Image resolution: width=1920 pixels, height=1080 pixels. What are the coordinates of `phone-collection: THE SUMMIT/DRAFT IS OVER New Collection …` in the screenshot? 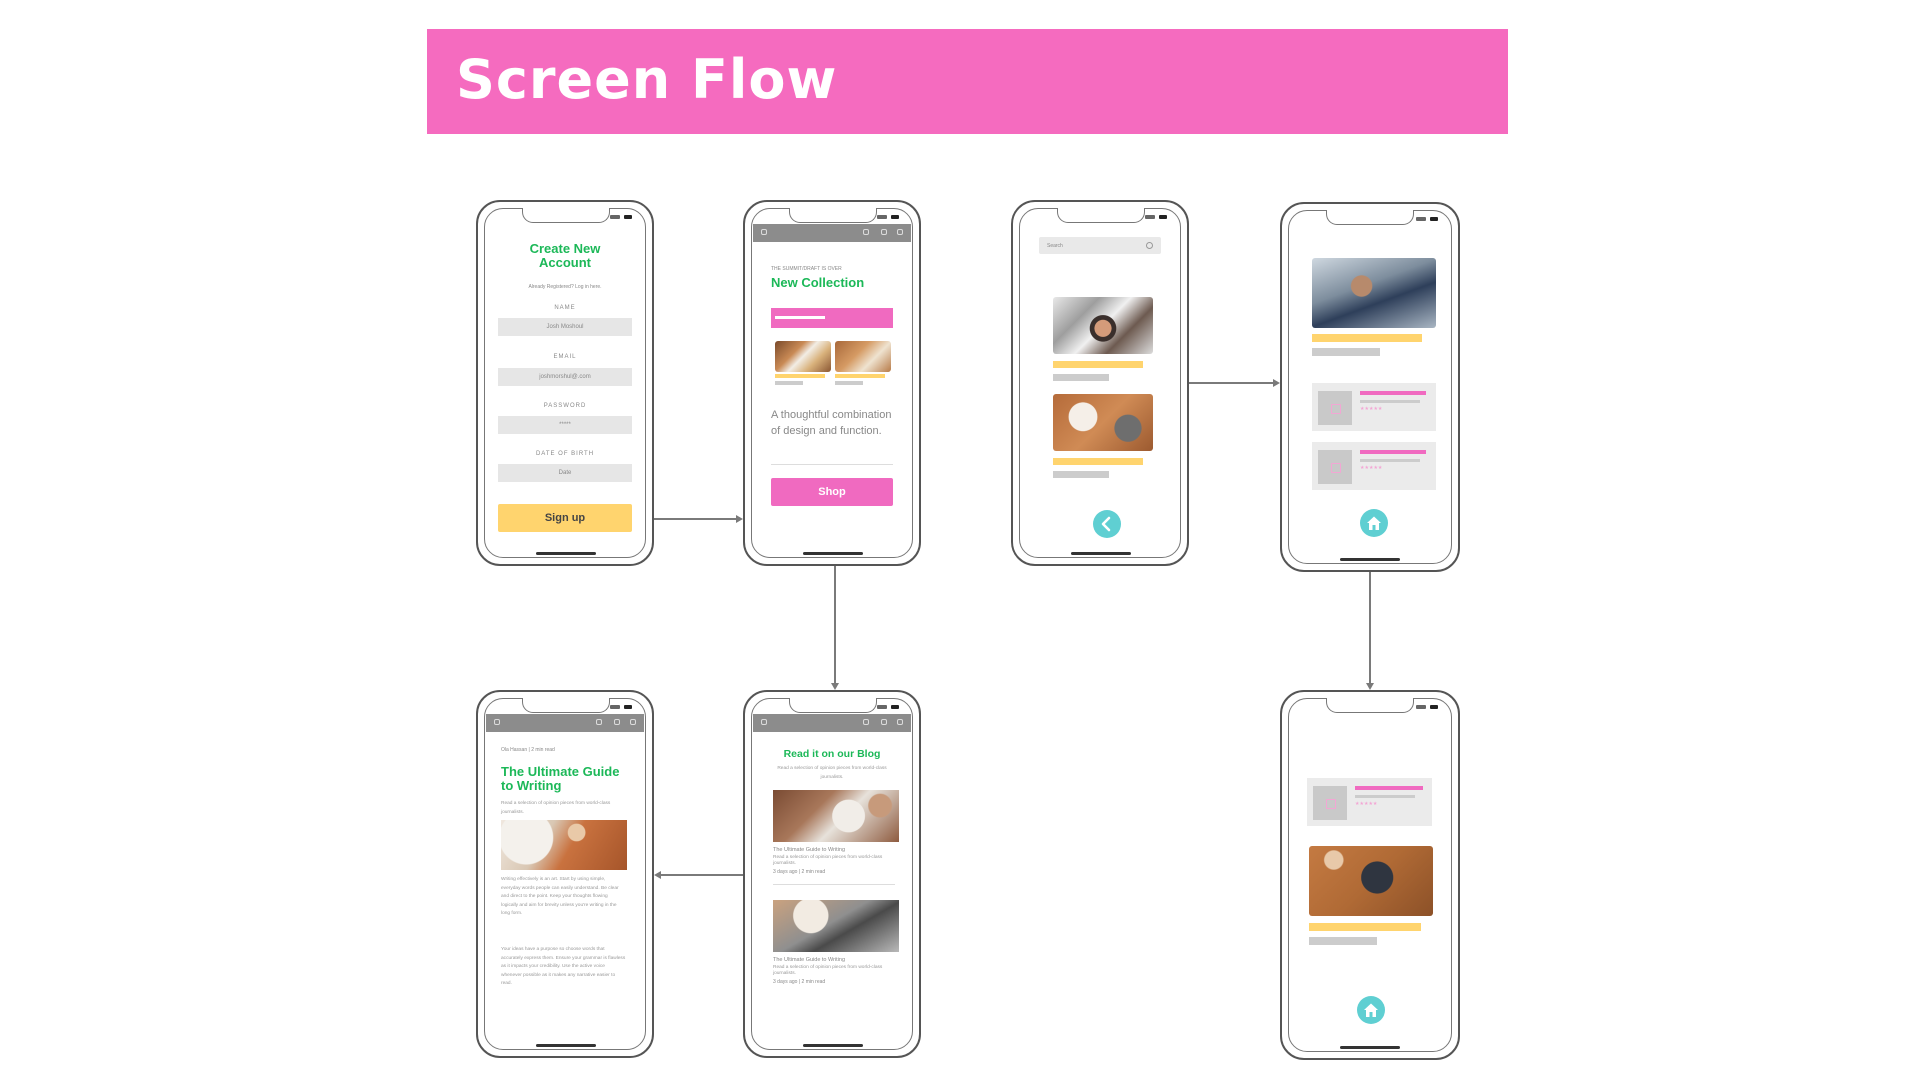 It's located at (832, 383).